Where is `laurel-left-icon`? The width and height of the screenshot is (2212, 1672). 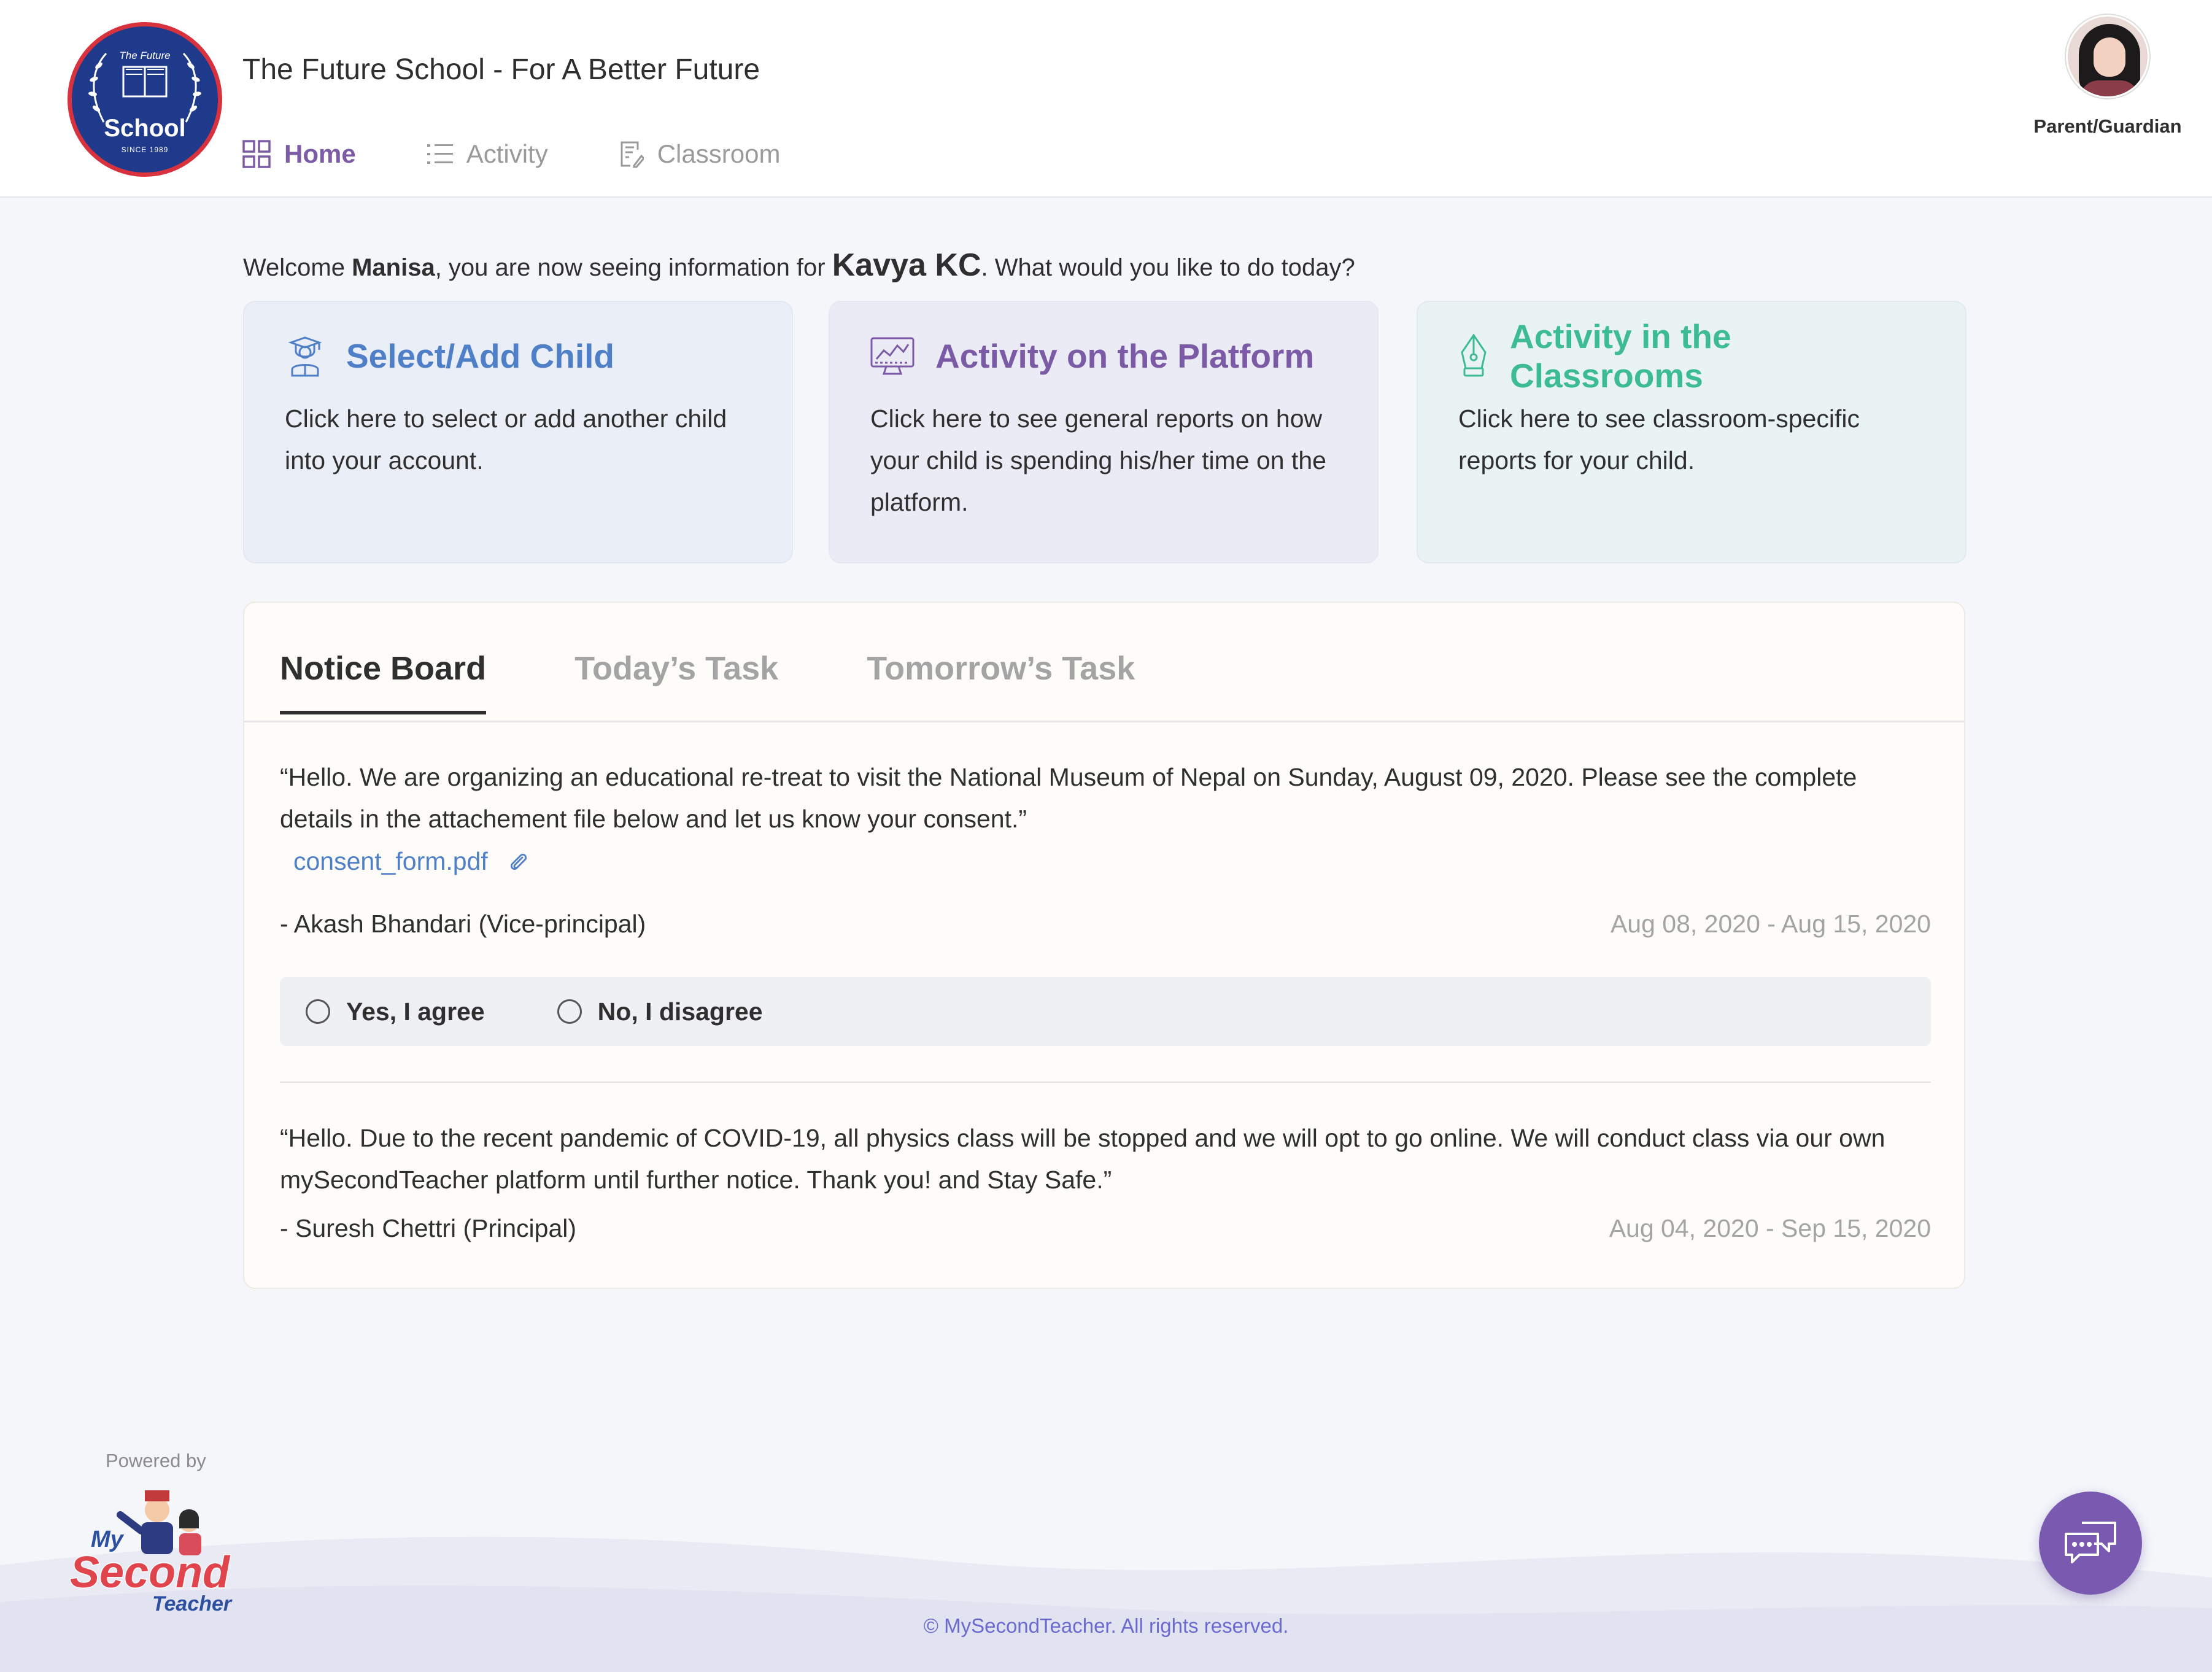
laurel-left-icon is located at coordinates (97, 87).